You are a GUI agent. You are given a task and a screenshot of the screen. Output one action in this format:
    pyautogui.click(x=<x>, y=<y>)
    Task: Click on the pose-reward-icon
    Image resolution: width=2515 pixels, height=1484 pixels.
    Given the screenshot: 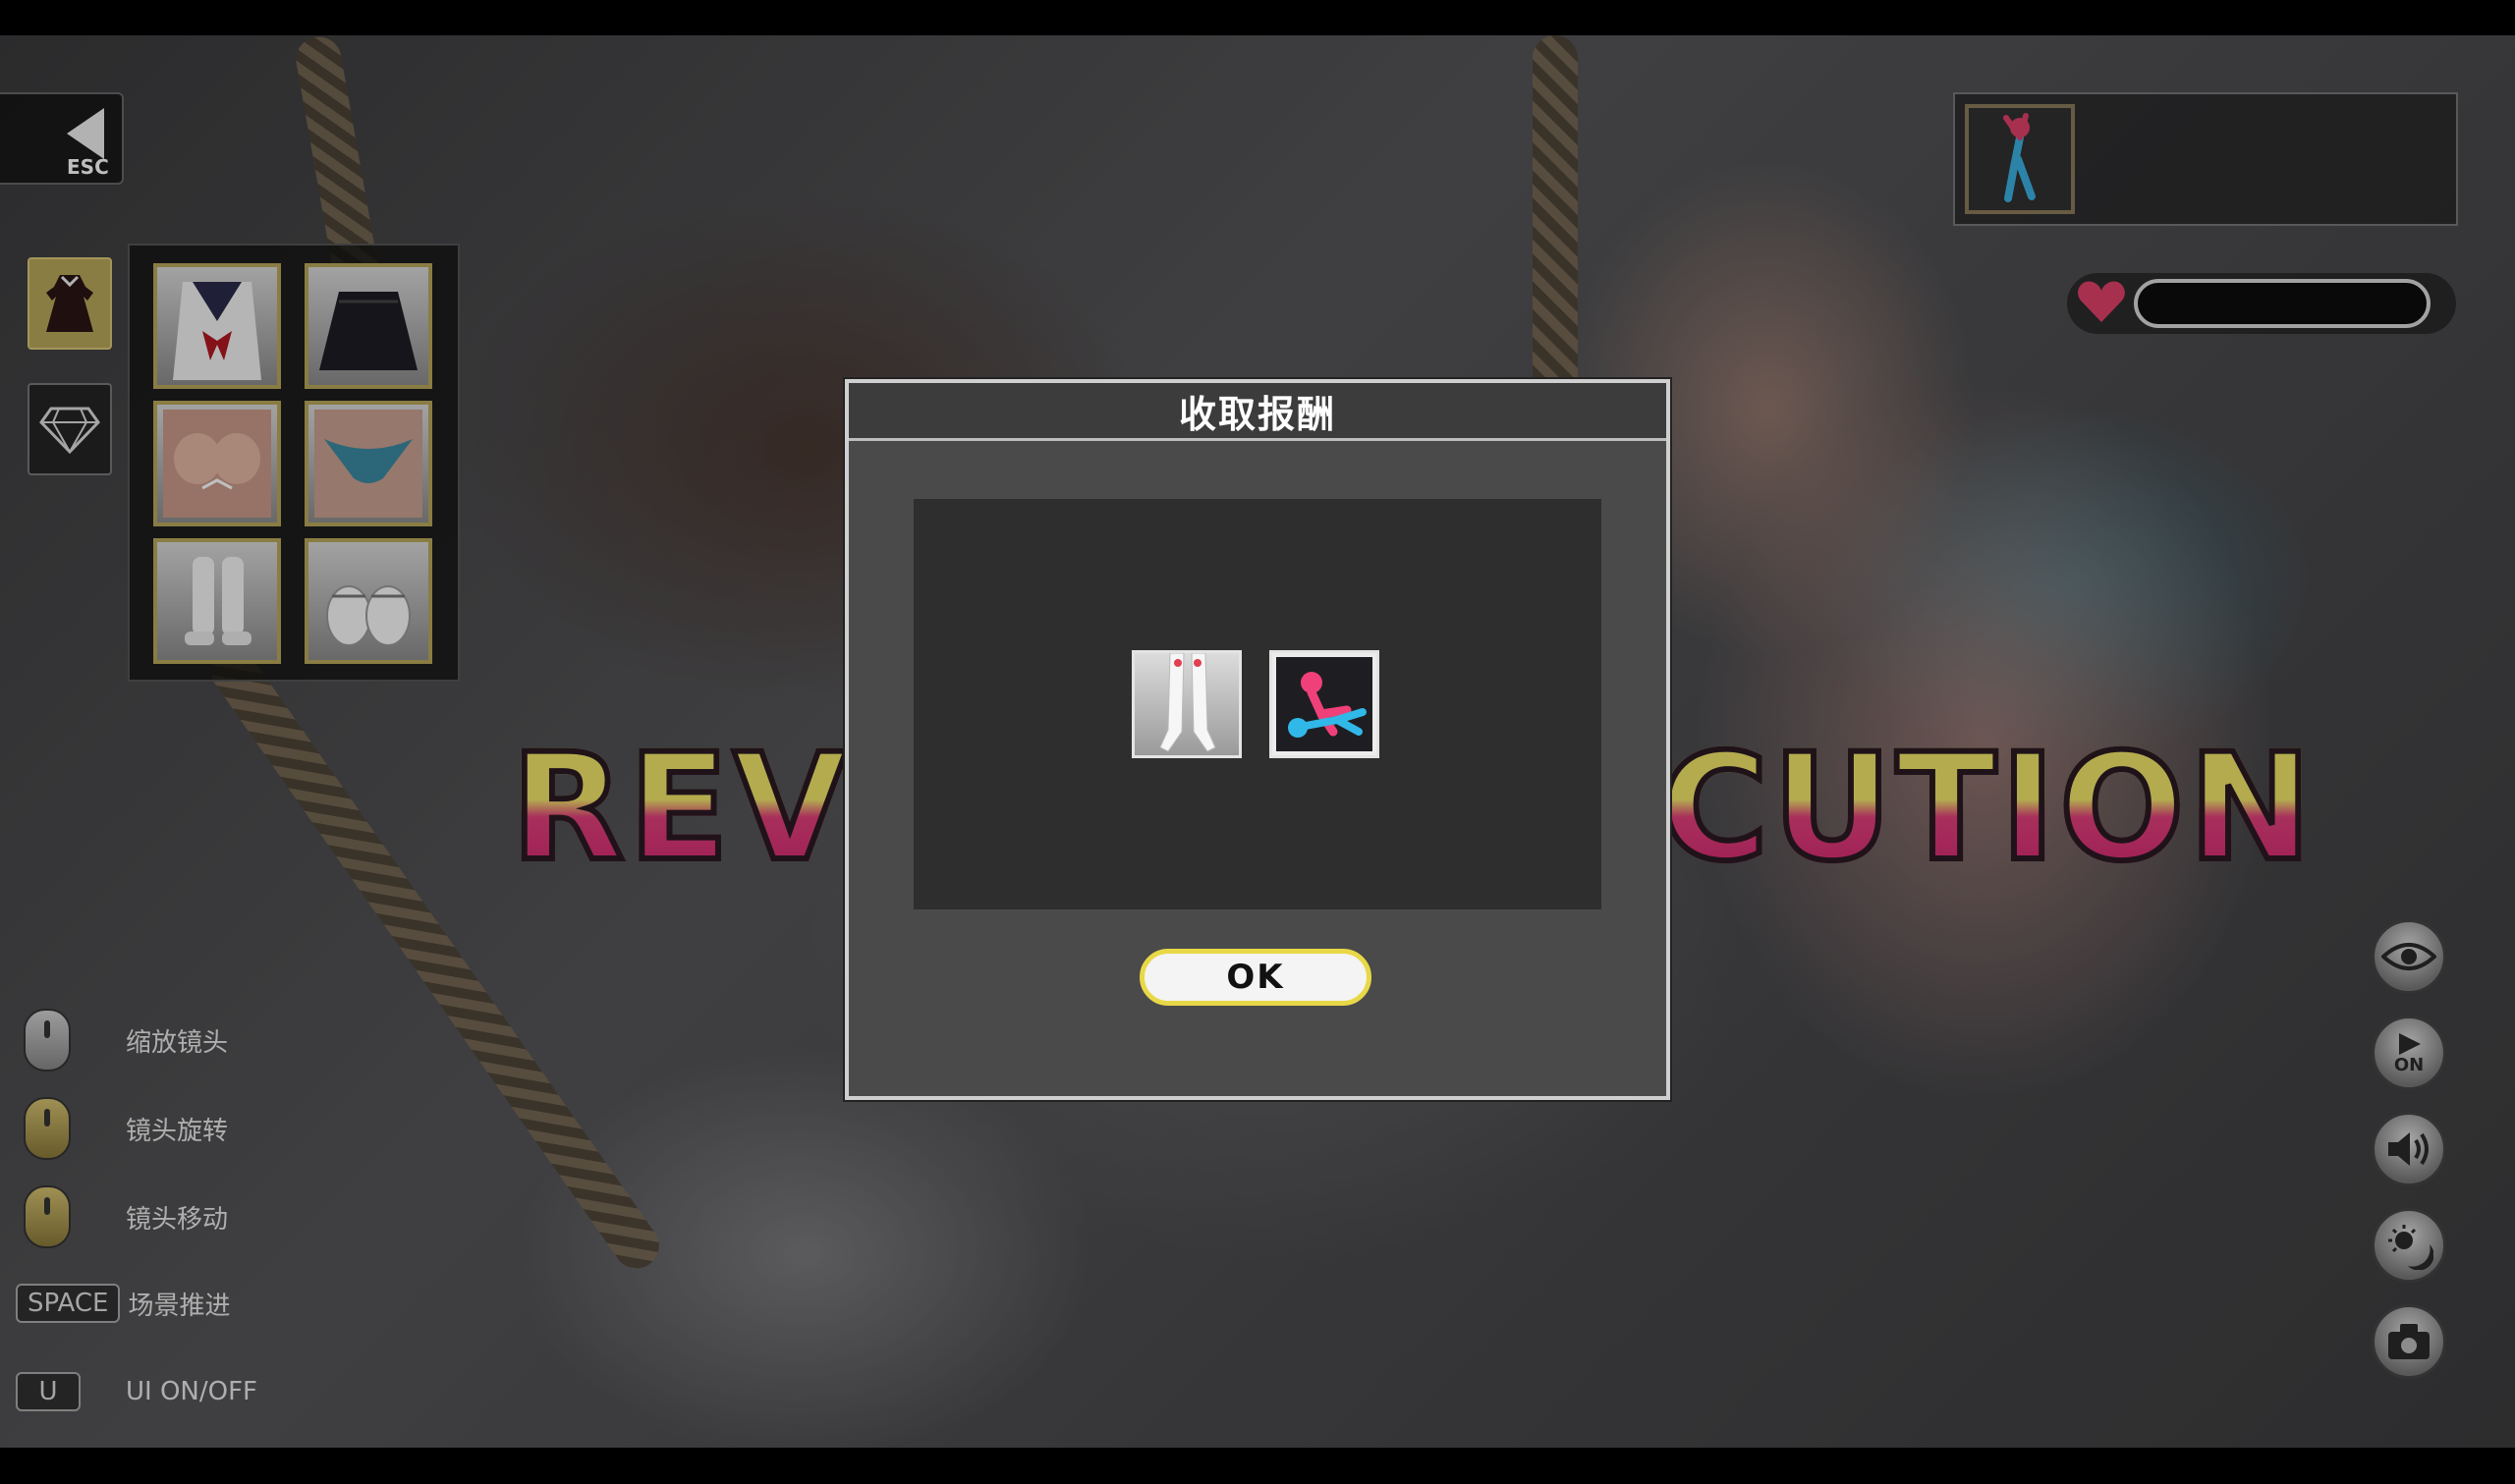 What is the action you would take?
    pyautogui.click(x=1324, y=704)
    